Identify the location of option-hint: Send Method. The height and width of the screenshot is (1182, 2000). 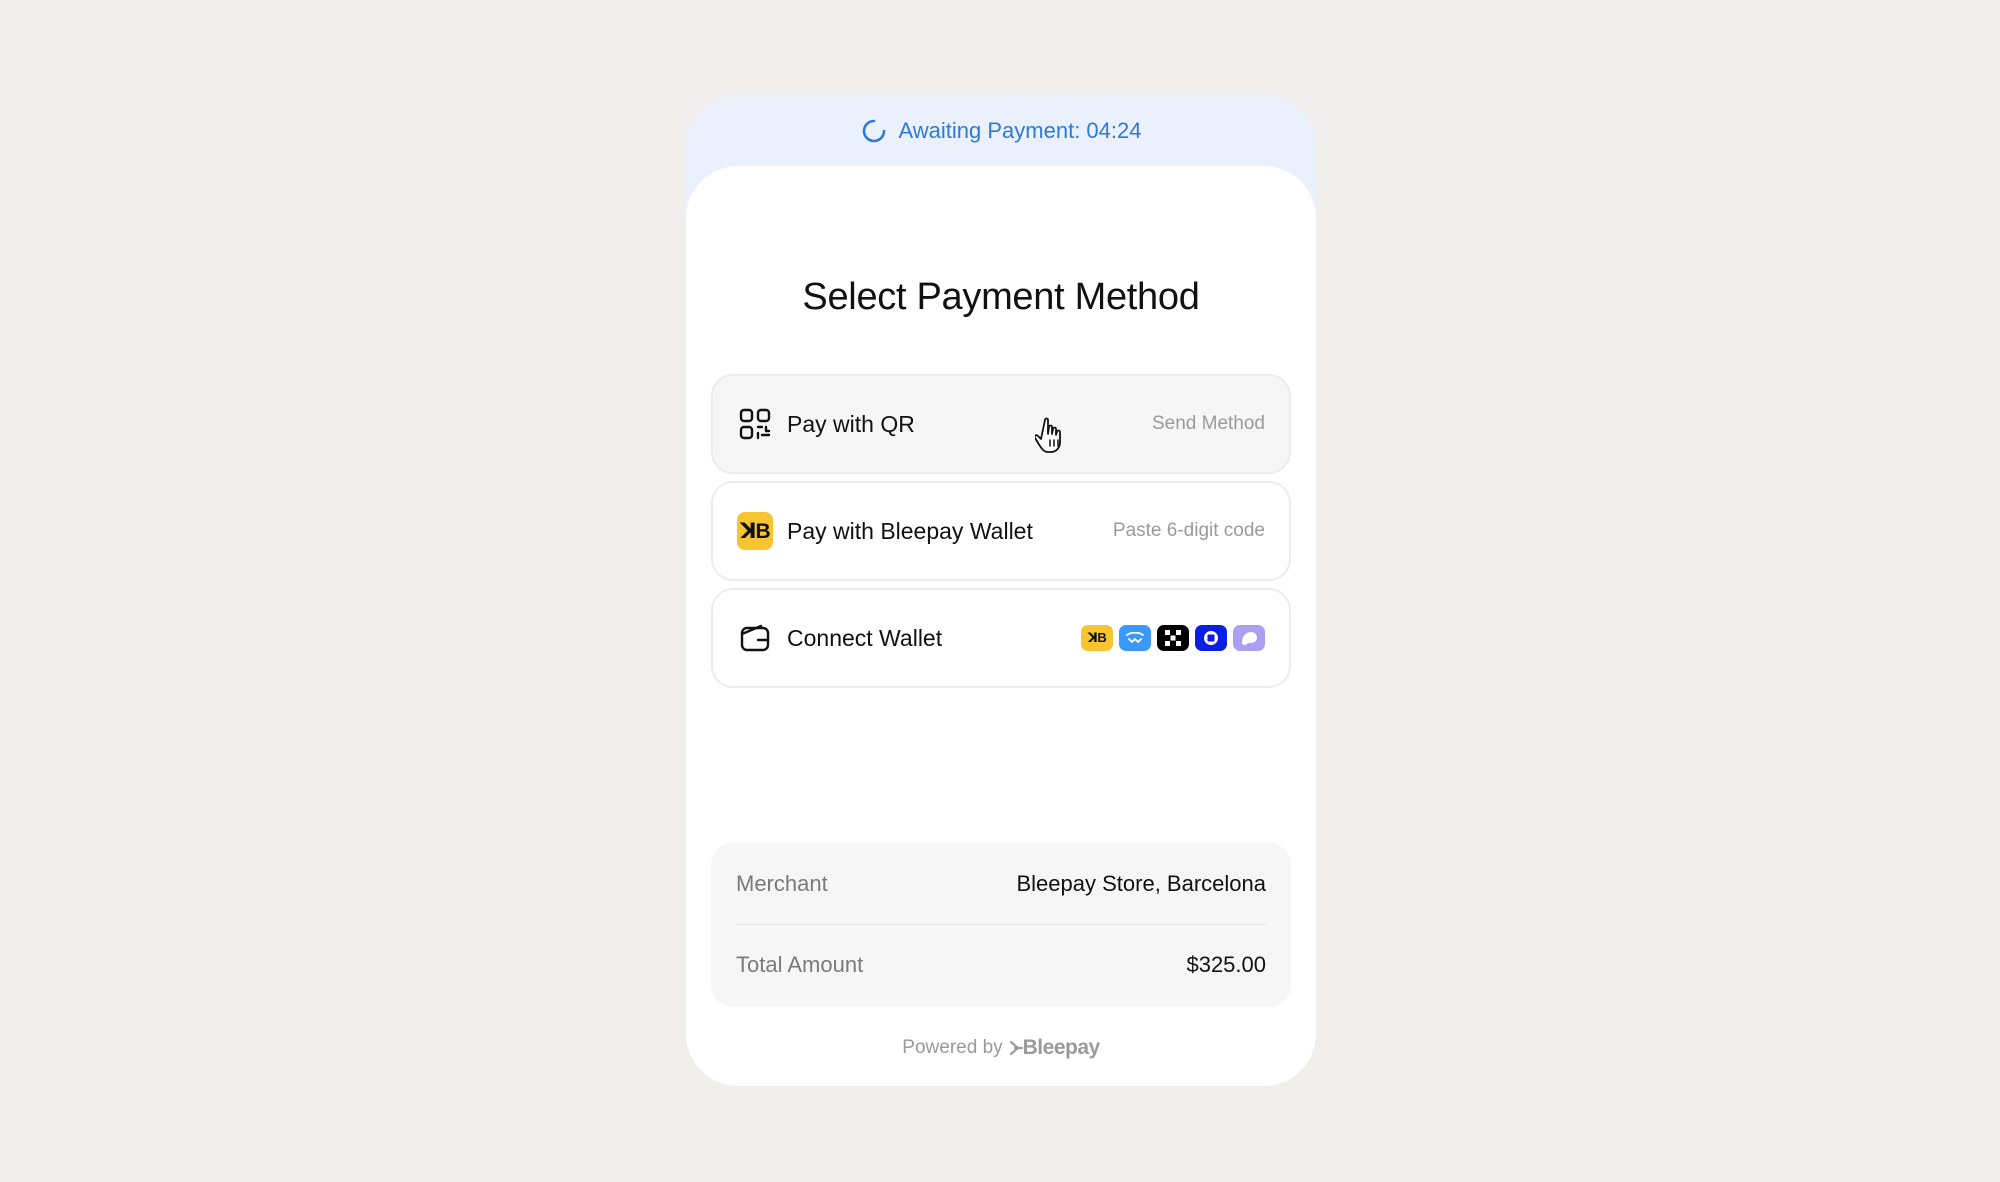
(1208, 423).